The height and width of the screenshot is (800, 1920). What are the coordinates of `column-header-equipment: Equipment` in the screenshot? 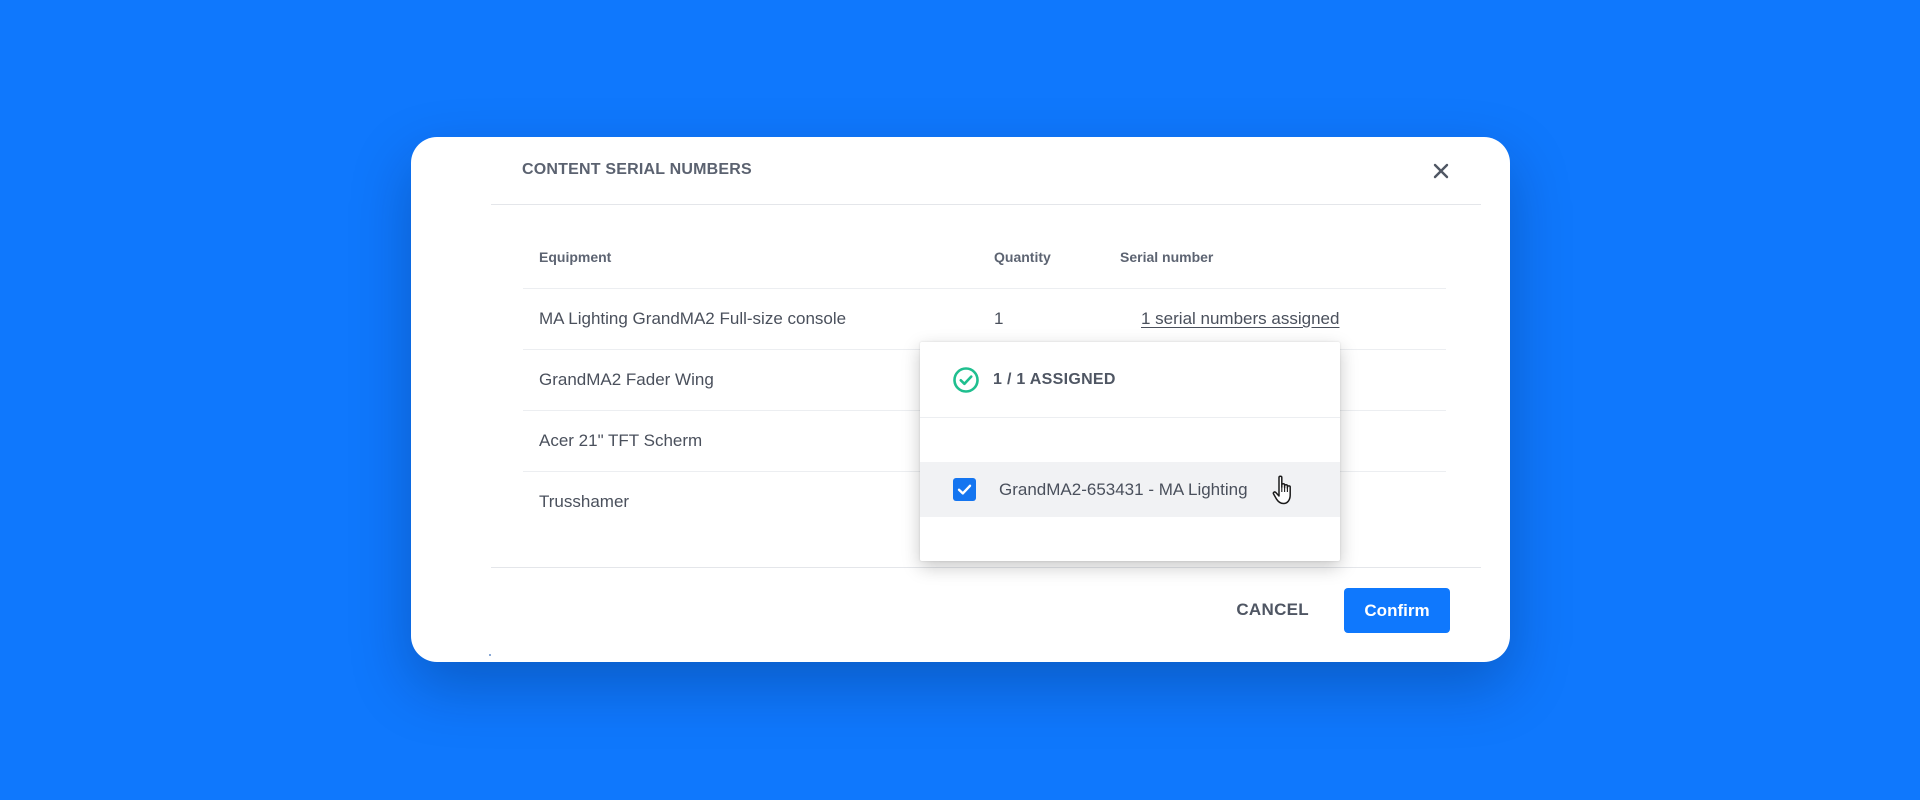 It's located at (575, 257).